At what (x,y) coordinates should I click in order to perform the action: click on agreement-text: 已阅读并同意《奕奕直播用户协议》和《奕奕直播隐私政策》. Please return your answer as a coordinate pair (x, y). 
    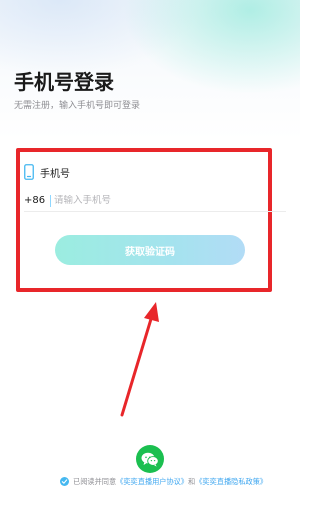
    Looking at the image, I should click on (170, 481).